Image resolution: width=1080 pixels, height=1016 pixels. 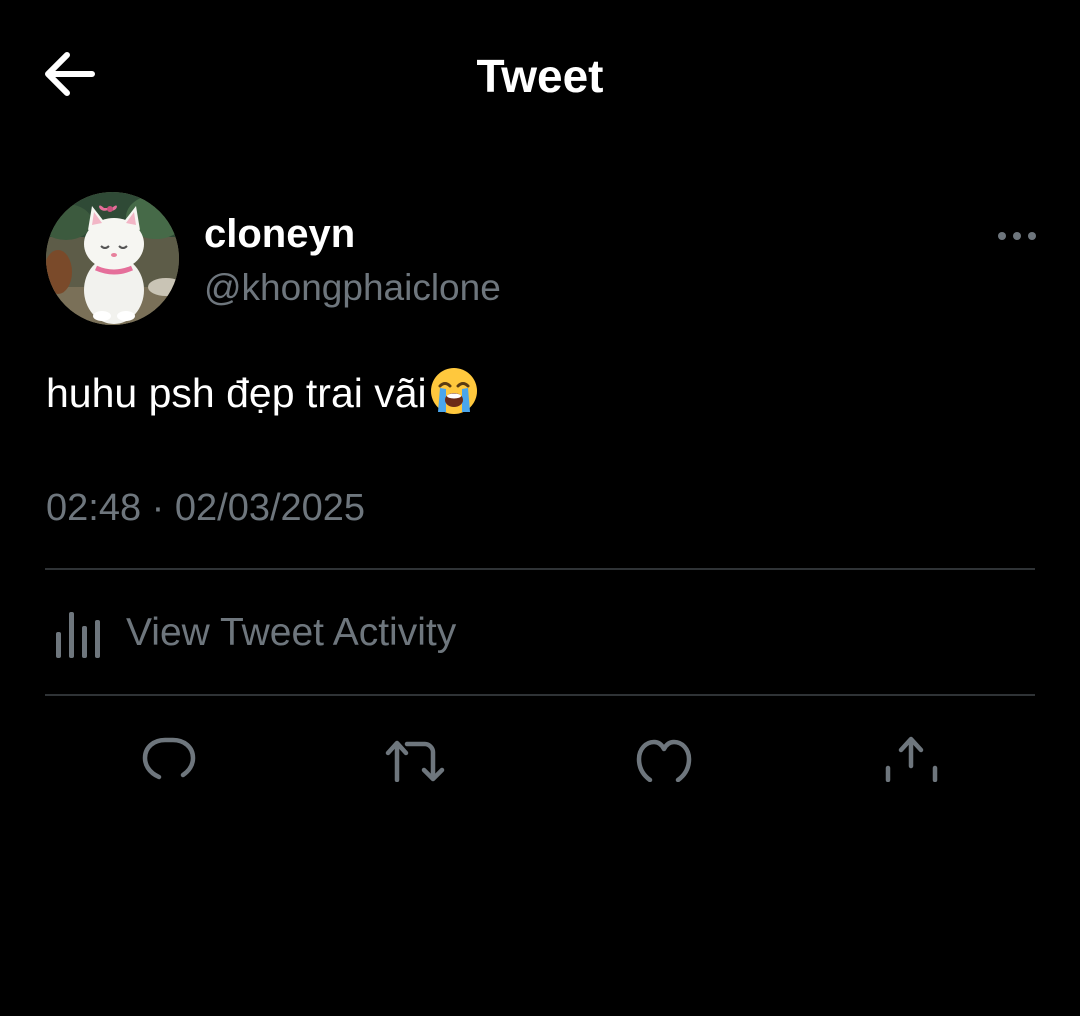 I want to click on avatar, so click(x=112, y=258).